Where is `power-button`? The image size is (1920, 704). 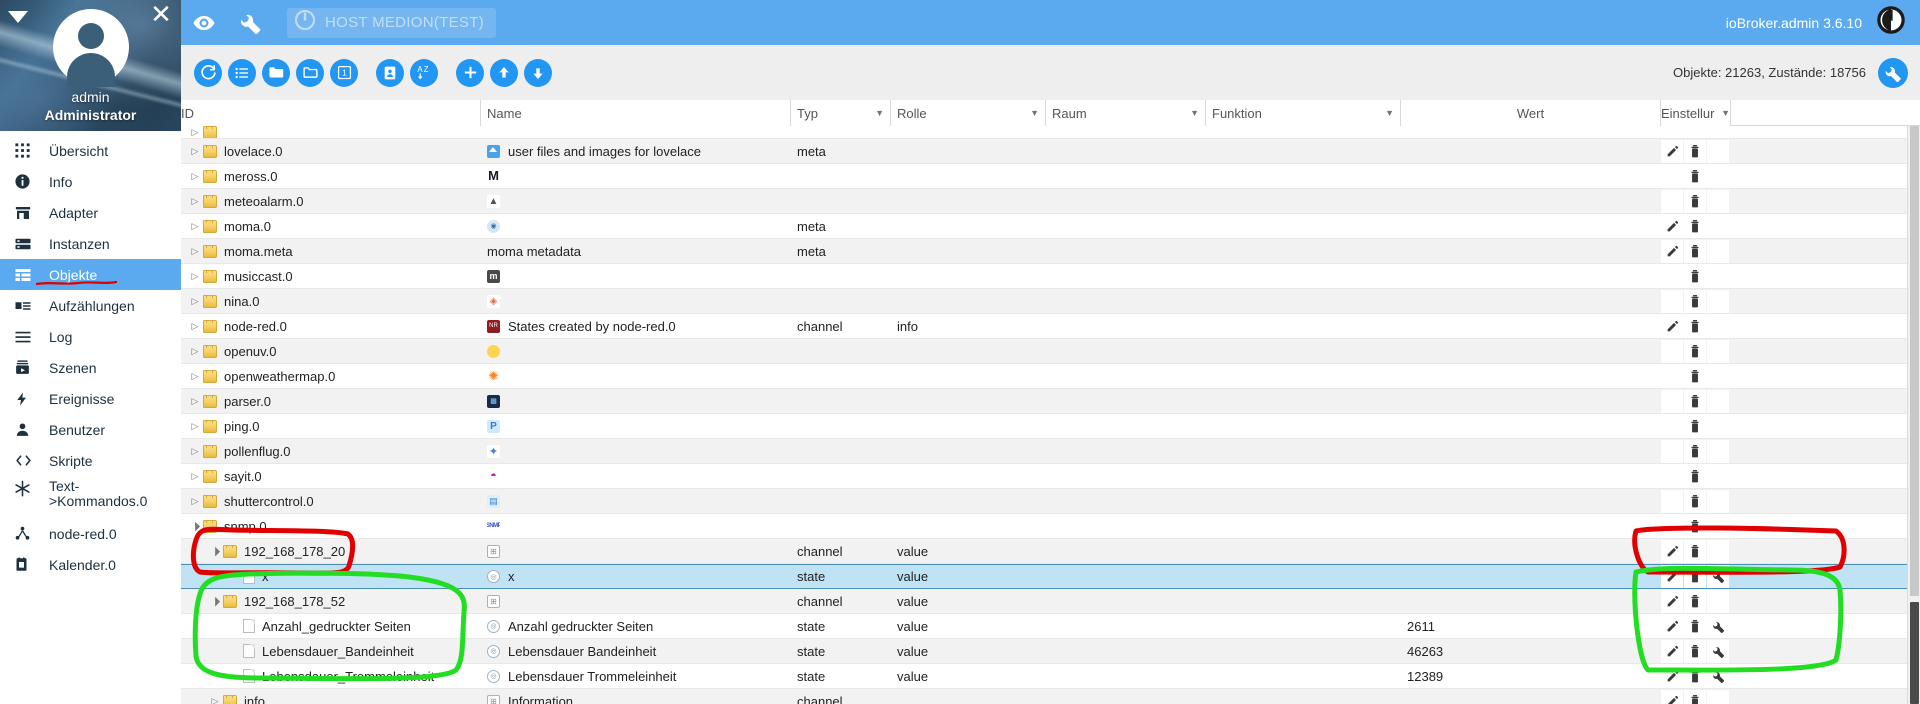 power-button is located at coordinates (1891, 22).